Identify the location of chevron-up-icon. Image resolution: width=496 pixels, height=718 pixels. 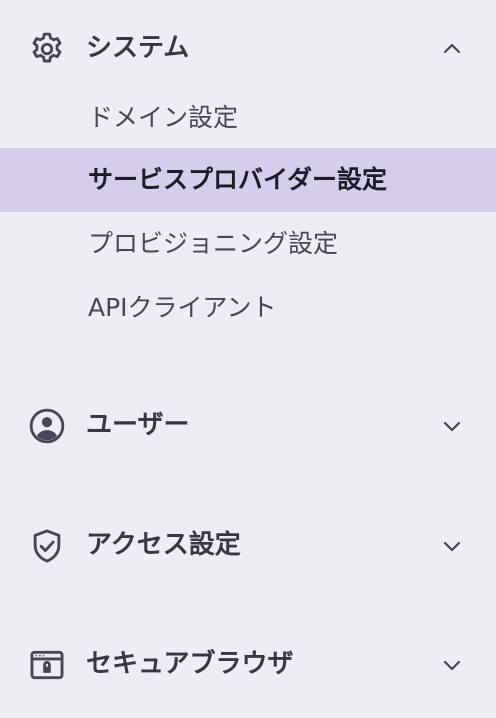
(452, 49).